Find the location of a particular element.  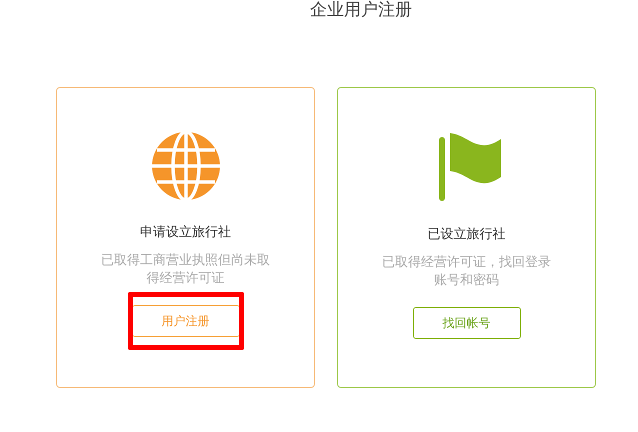

card-heading: 申请设立旅行社 is located at coordinates (185, 233).